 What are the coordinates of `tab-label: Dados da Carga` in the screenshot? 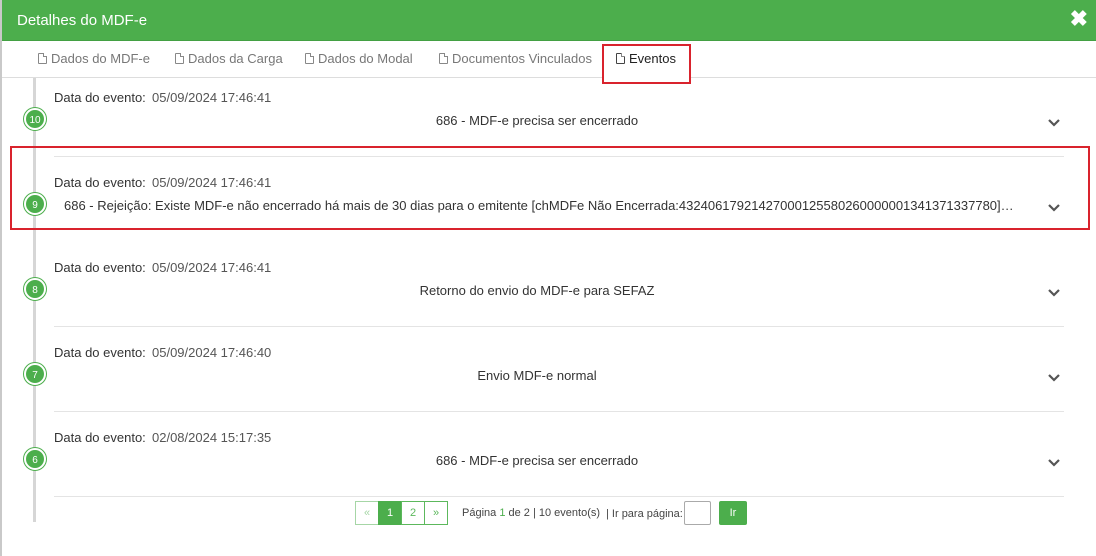 It's located at (235, 58).